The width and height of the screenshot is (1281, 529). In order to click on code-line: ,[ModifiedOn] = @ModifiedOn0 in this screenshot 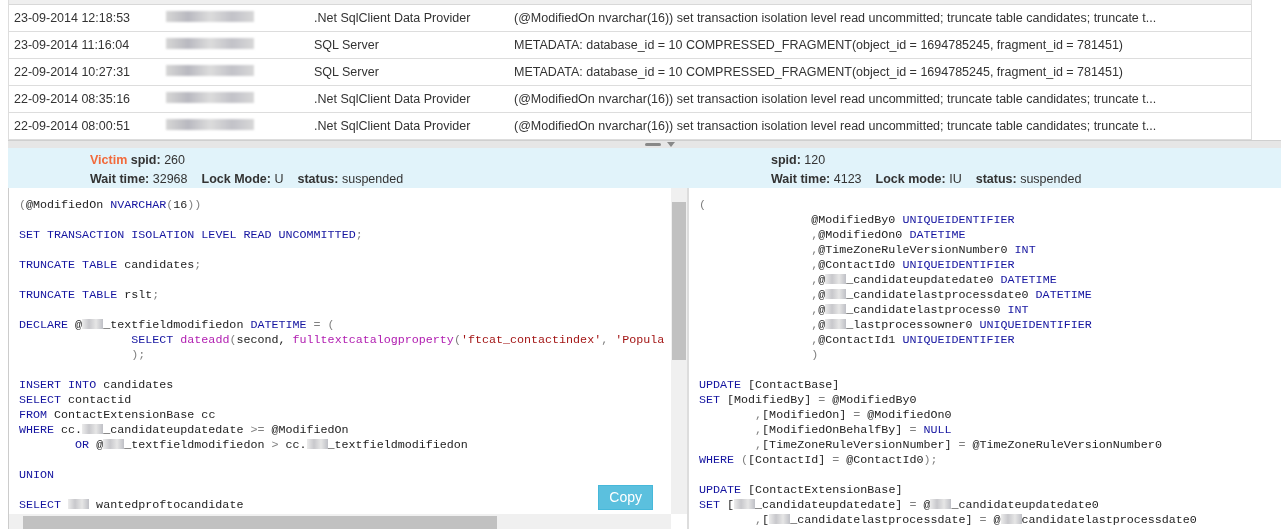, I will do `click(853, 415)`.